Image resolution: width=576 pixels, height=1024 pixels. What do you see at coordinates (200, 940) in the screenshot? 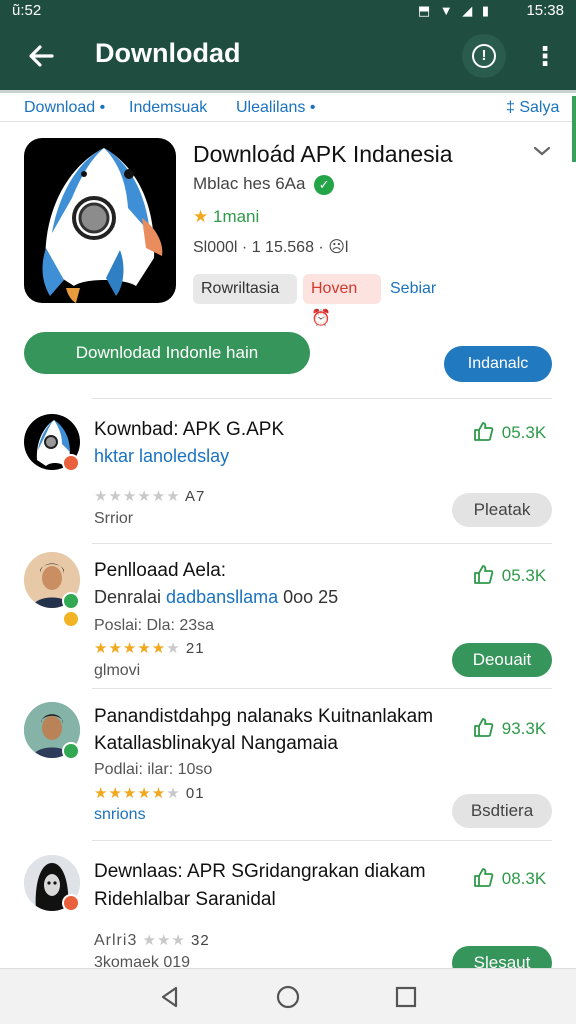
I see `stars-count: 32` at bounding box center [200, 940].